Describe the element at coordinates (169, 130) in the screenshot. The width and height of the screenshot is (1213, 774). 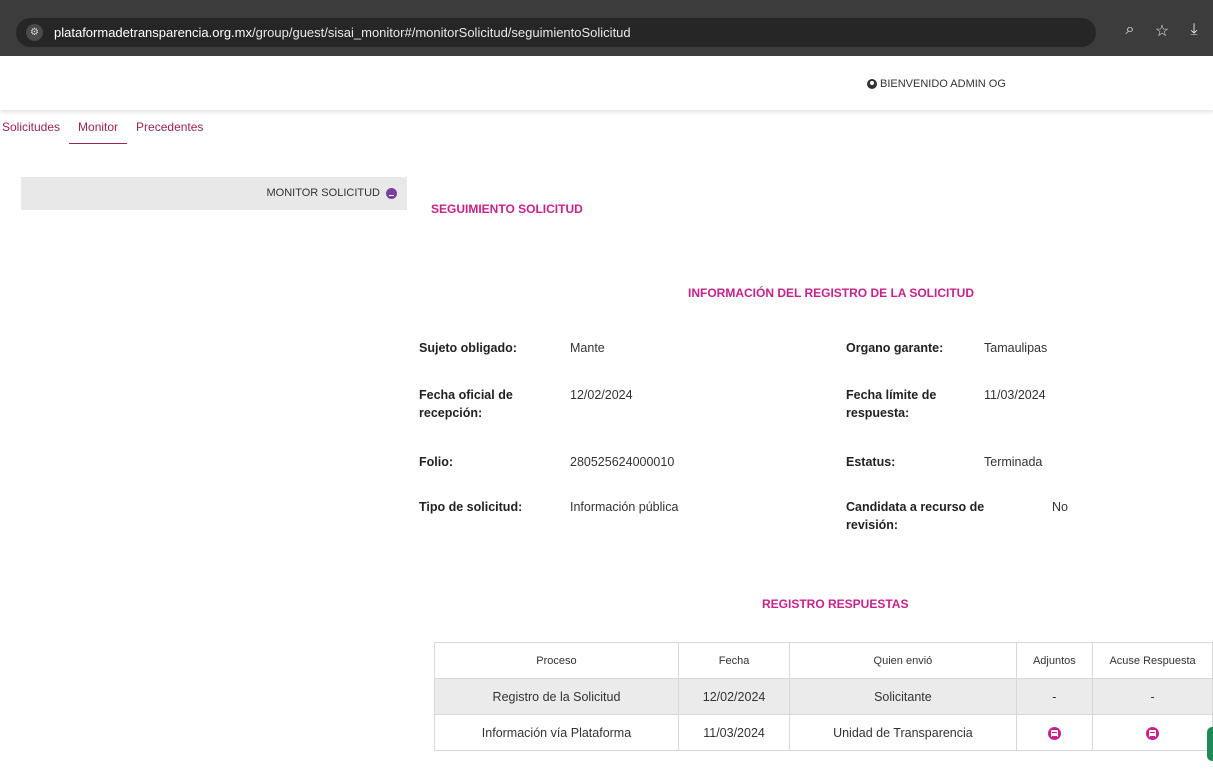
I see `tab-precedentes: Precedentes` at that location.